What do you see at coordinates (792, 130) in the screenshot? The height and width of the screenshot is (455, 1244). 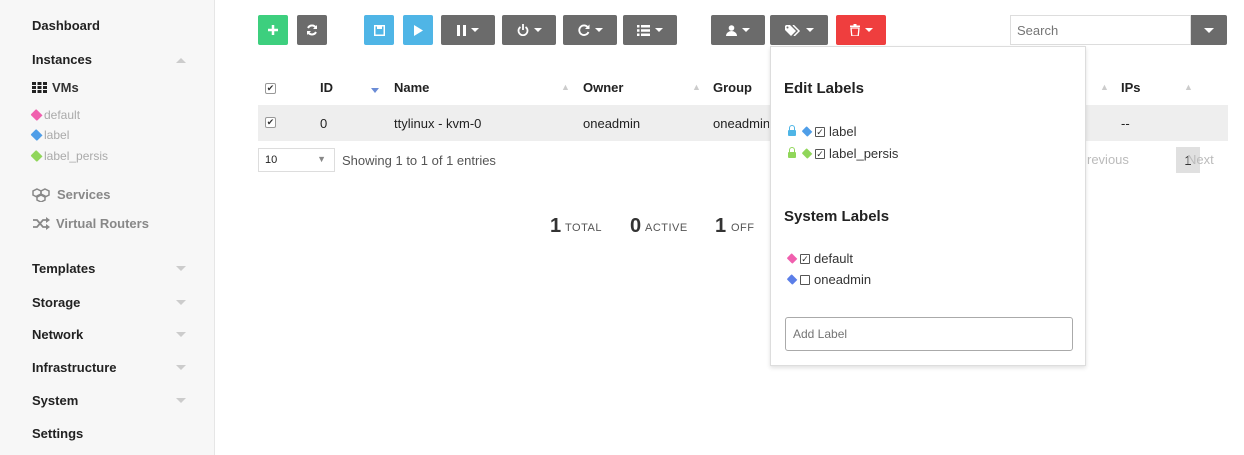 I see `unlock-icon` at bounding box center [792, 130].